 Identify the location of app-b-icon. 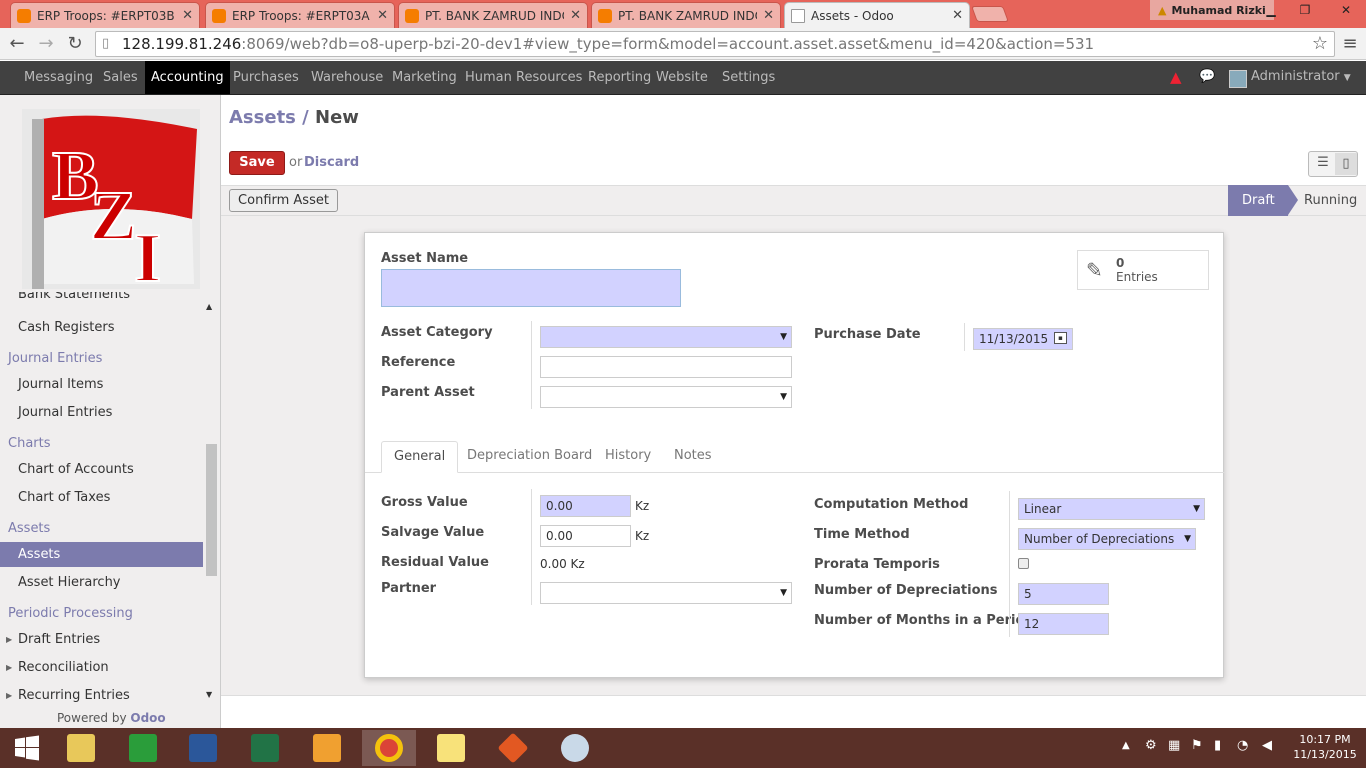
(513, 748).